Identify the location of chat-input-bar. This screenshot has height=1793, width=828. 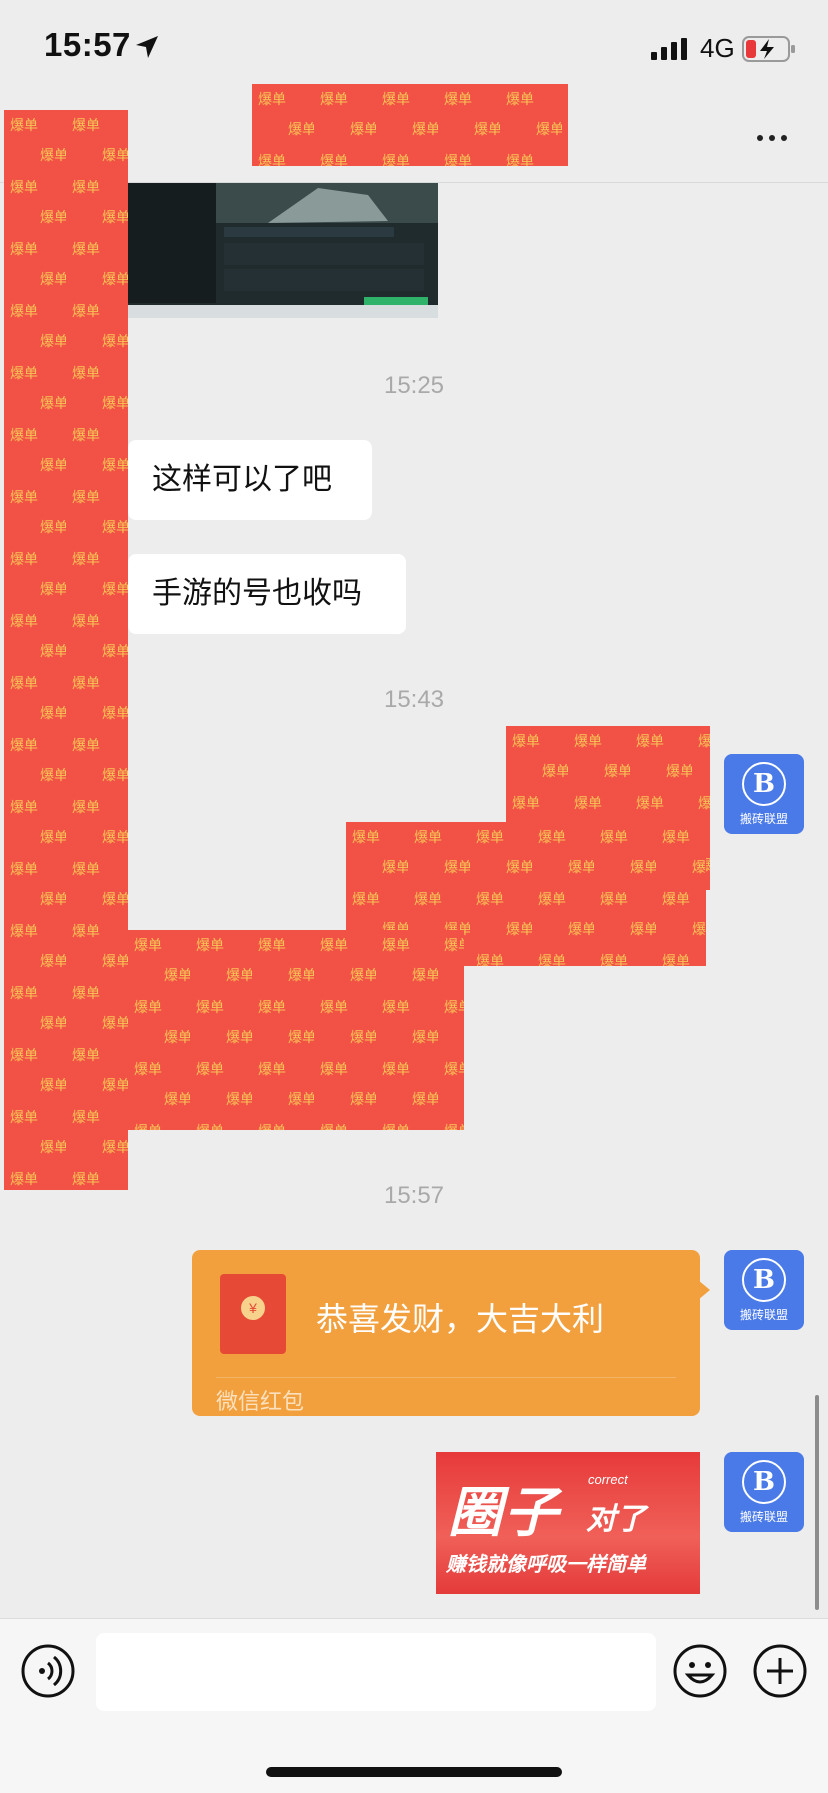
(414, 1705).